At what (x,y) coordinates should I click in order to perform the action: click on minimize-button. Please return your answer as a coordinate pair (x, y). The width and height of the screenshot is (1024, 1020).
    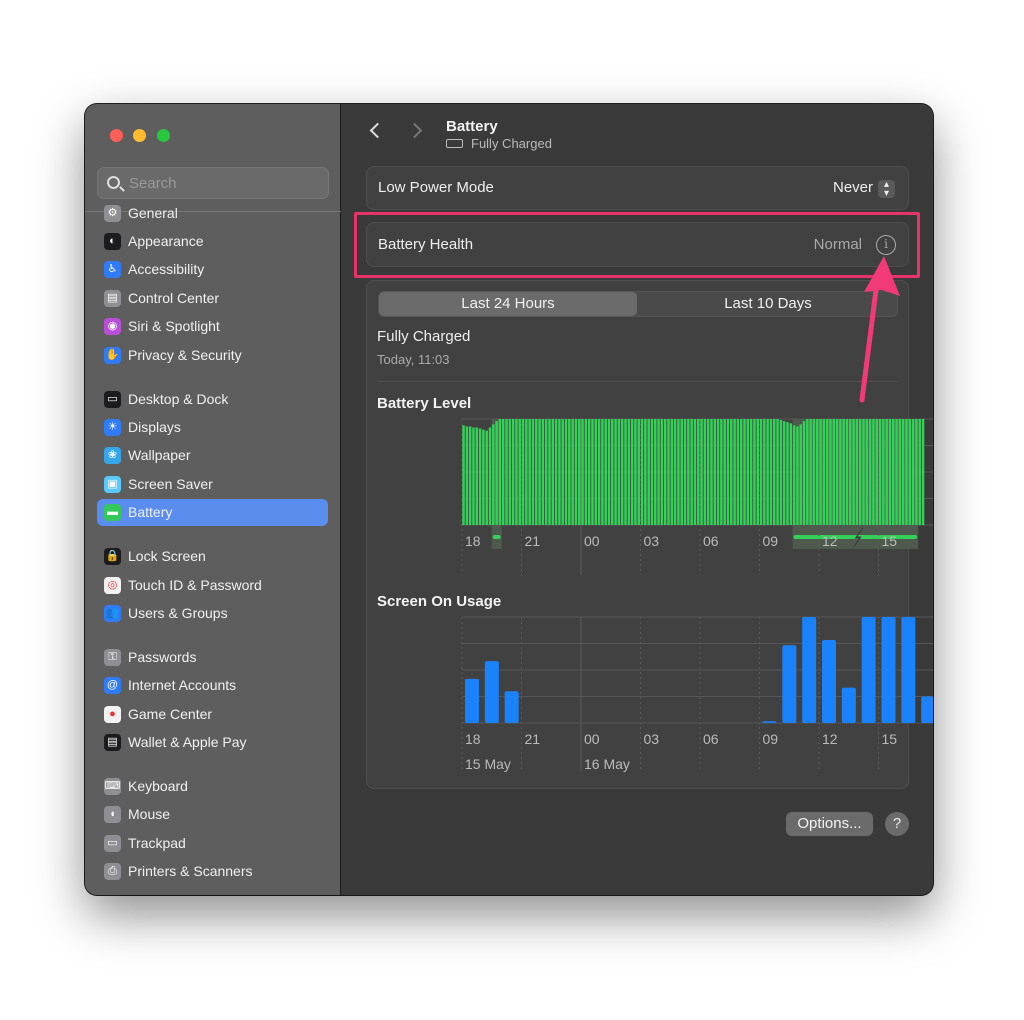
    Looking at the image, I should click on (139, 135).